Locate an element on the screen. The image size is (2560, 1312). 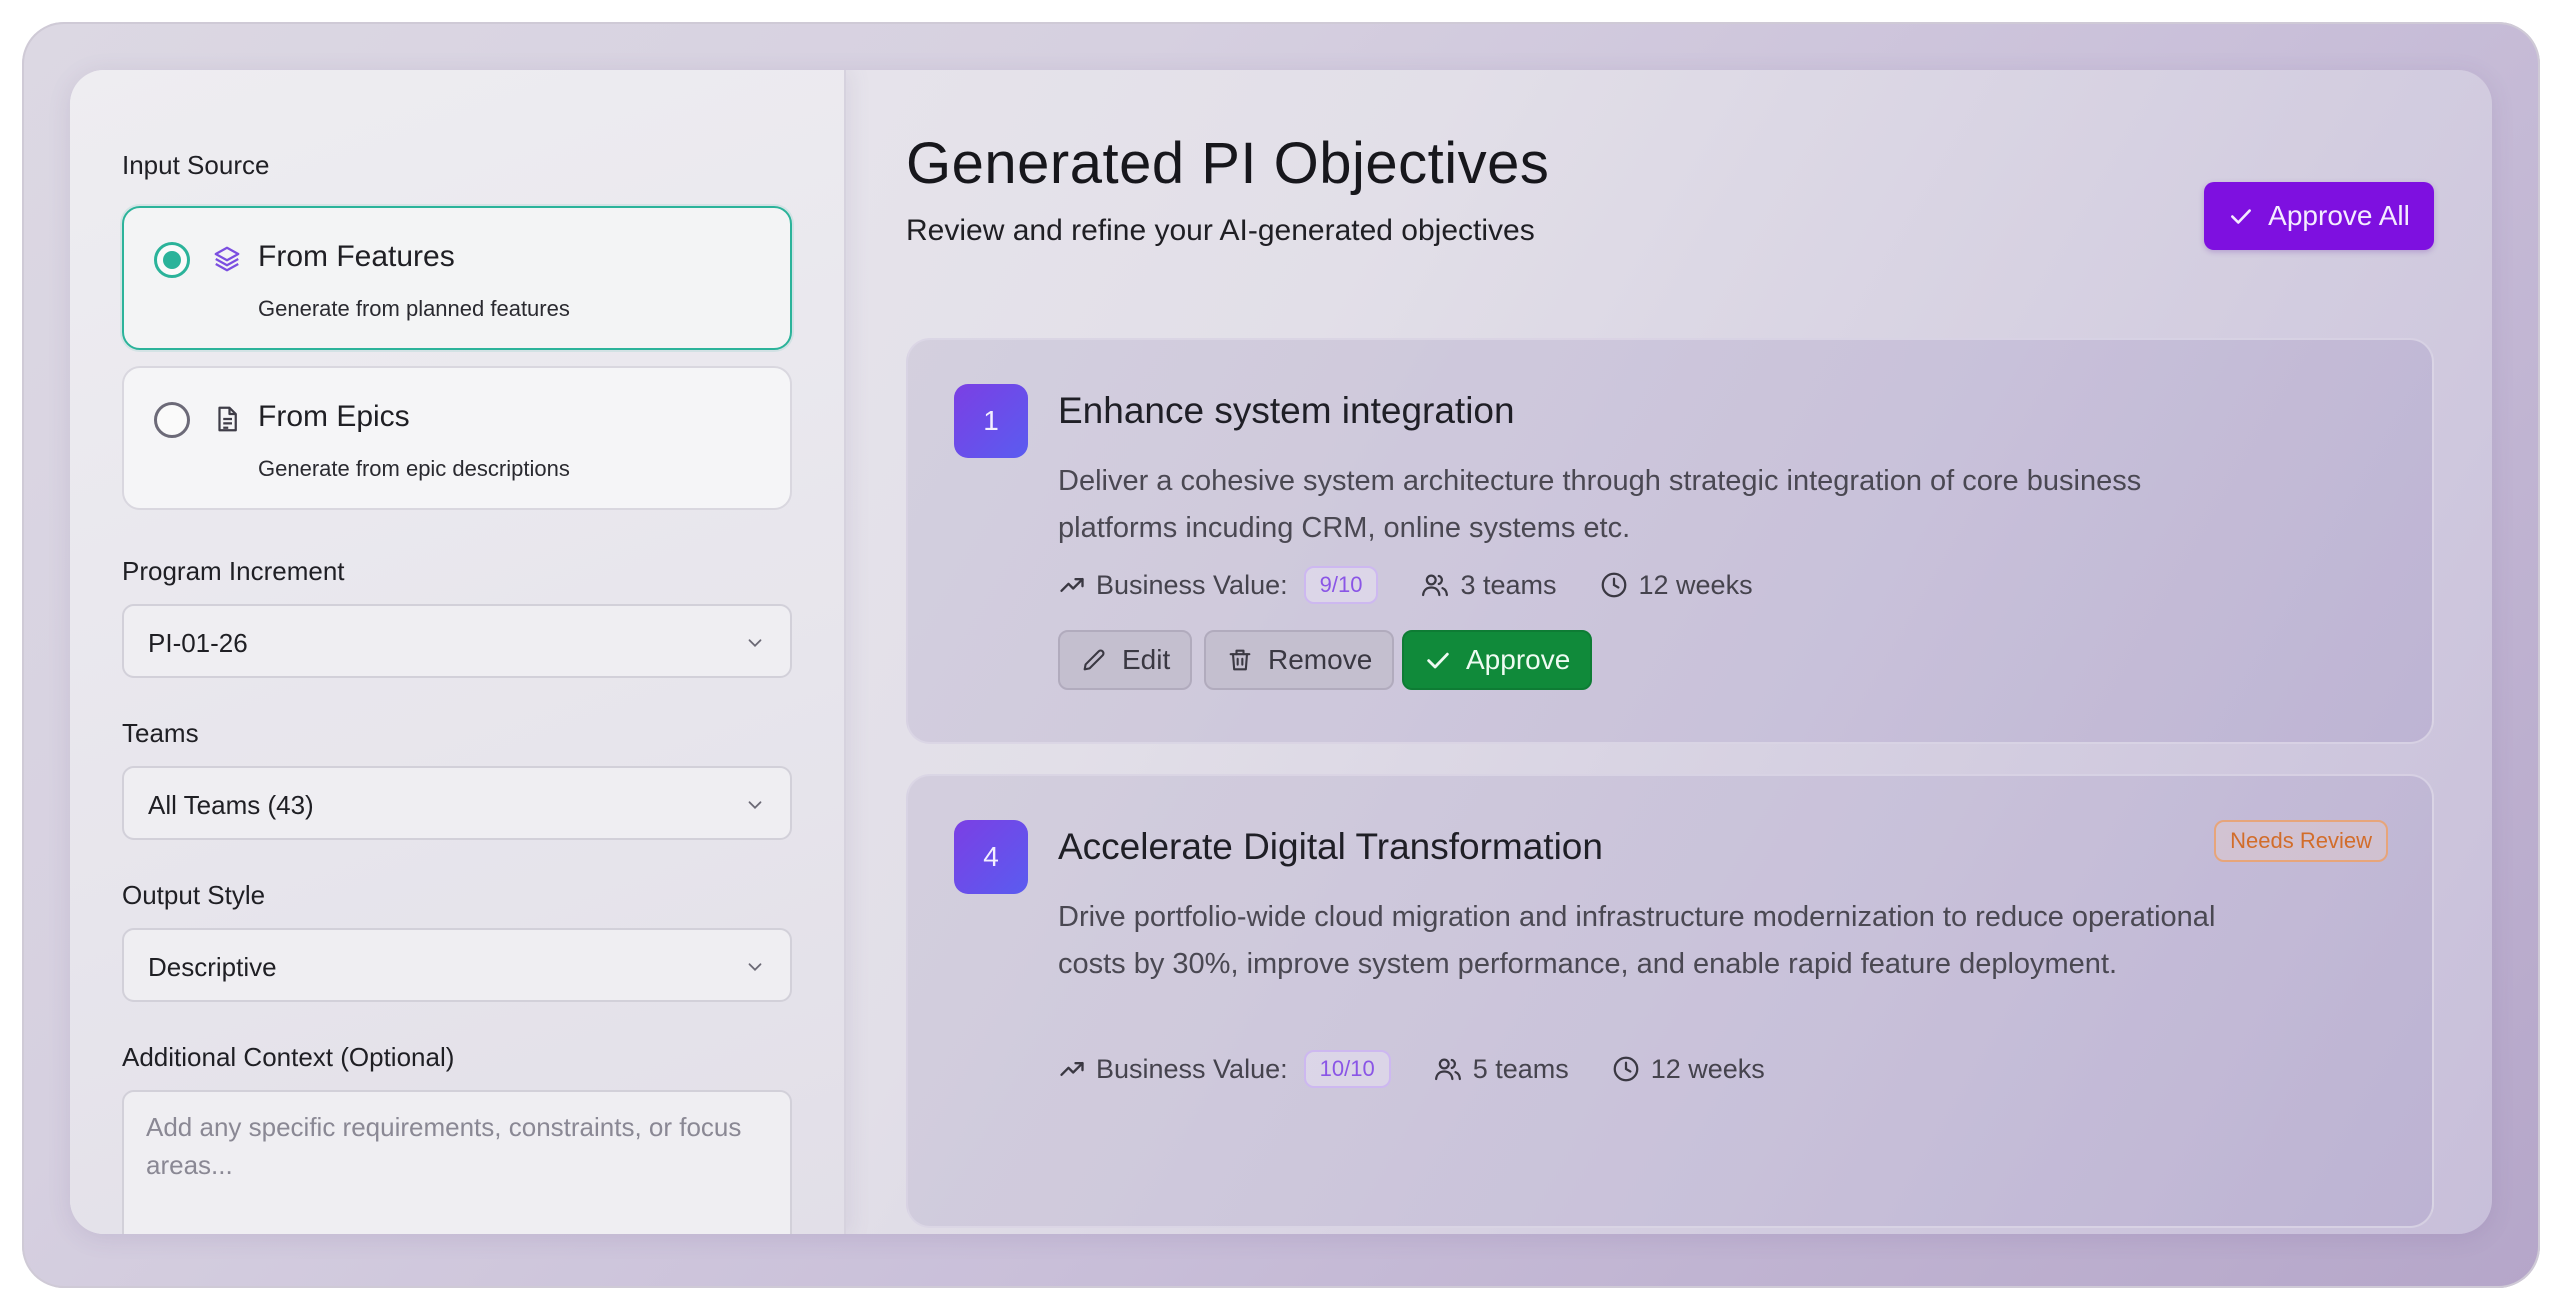
objective-title: Enhance system integration is located at coordinates (1286, 410).